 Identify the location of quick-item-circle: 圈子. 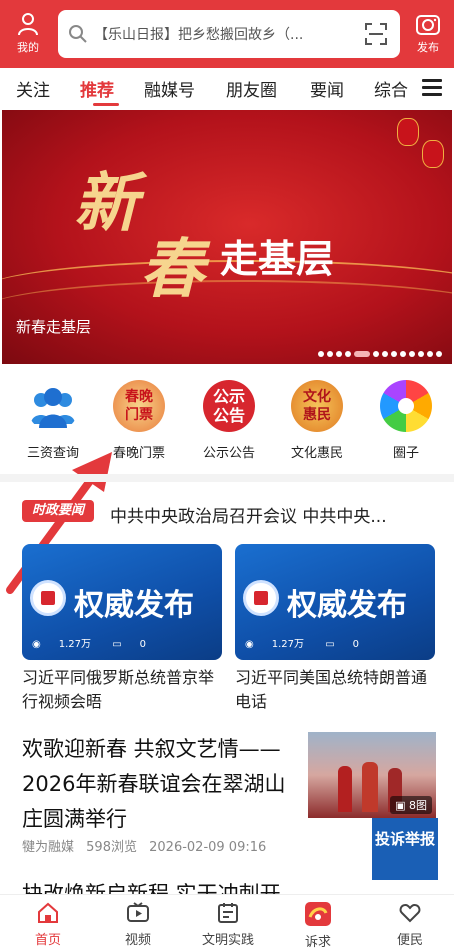
(406, 420).